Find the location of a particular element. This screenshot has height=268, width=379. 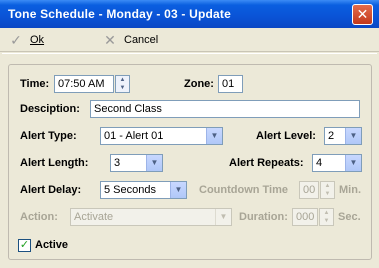

ok-label: Ok is located at coordinates (37, 40).